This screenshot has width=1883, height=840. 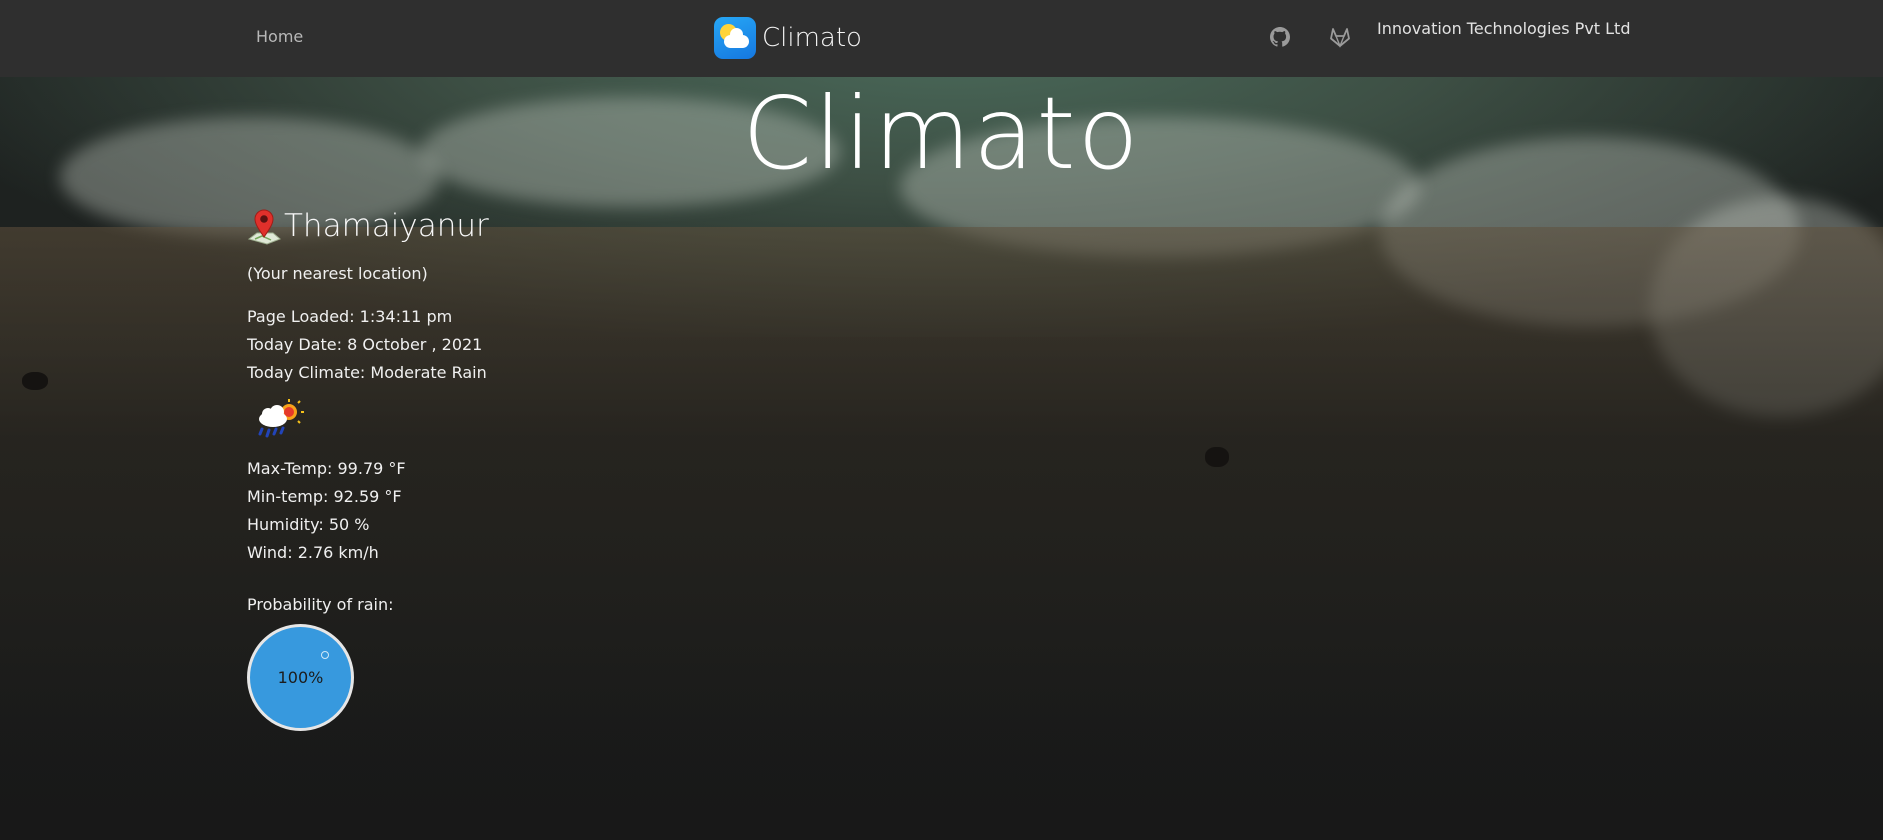 What do you see at coordinates (386, 226) in the screenshot?
I see `location-name: Thamaiyanur` at bounding box center [386, 226].